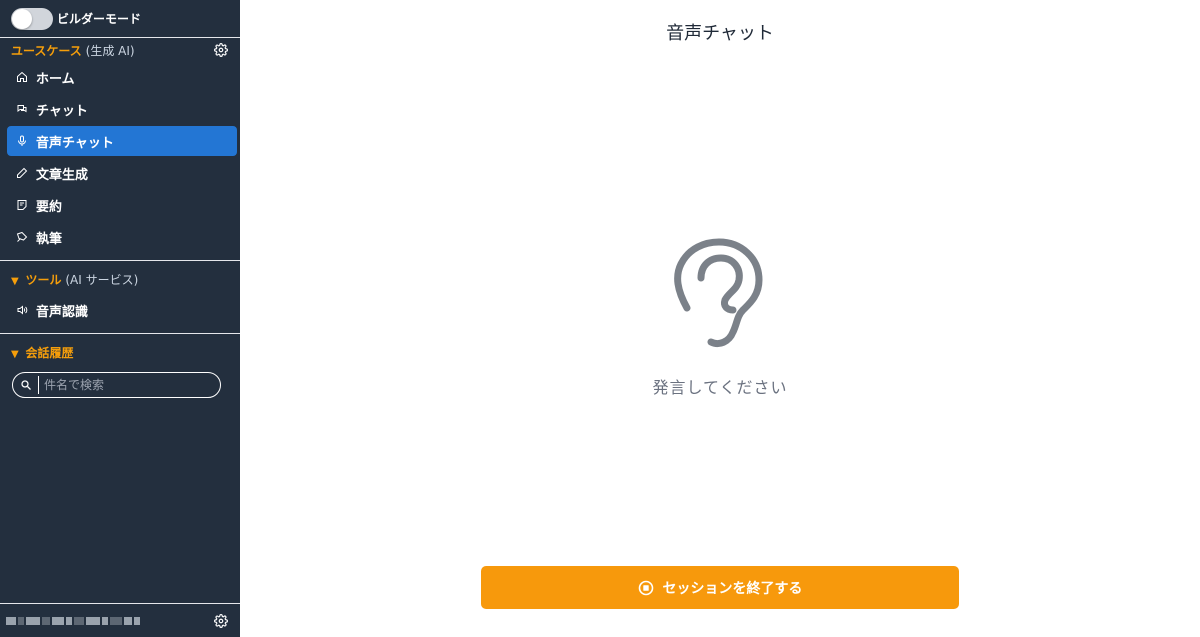  What do you see at coordinates (75, 143) in the screenshot?
I see `nav-item-label: 音声チャット` at bounding box center [75, 143].